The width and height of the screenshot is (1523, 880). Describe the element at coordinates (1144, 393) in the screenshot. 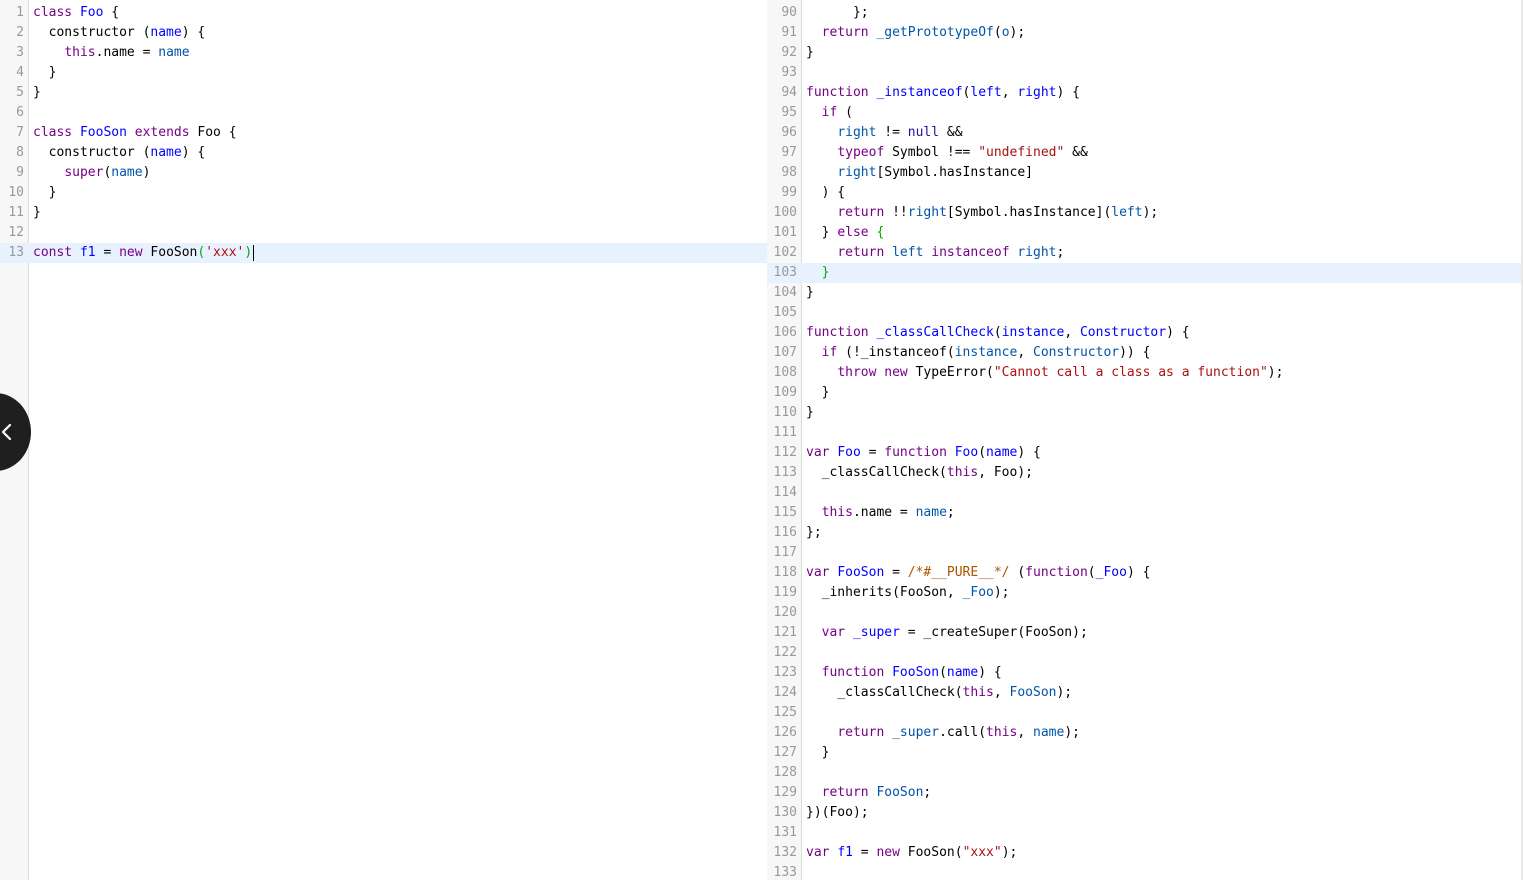

I see `code-line: 109 }` at that location.